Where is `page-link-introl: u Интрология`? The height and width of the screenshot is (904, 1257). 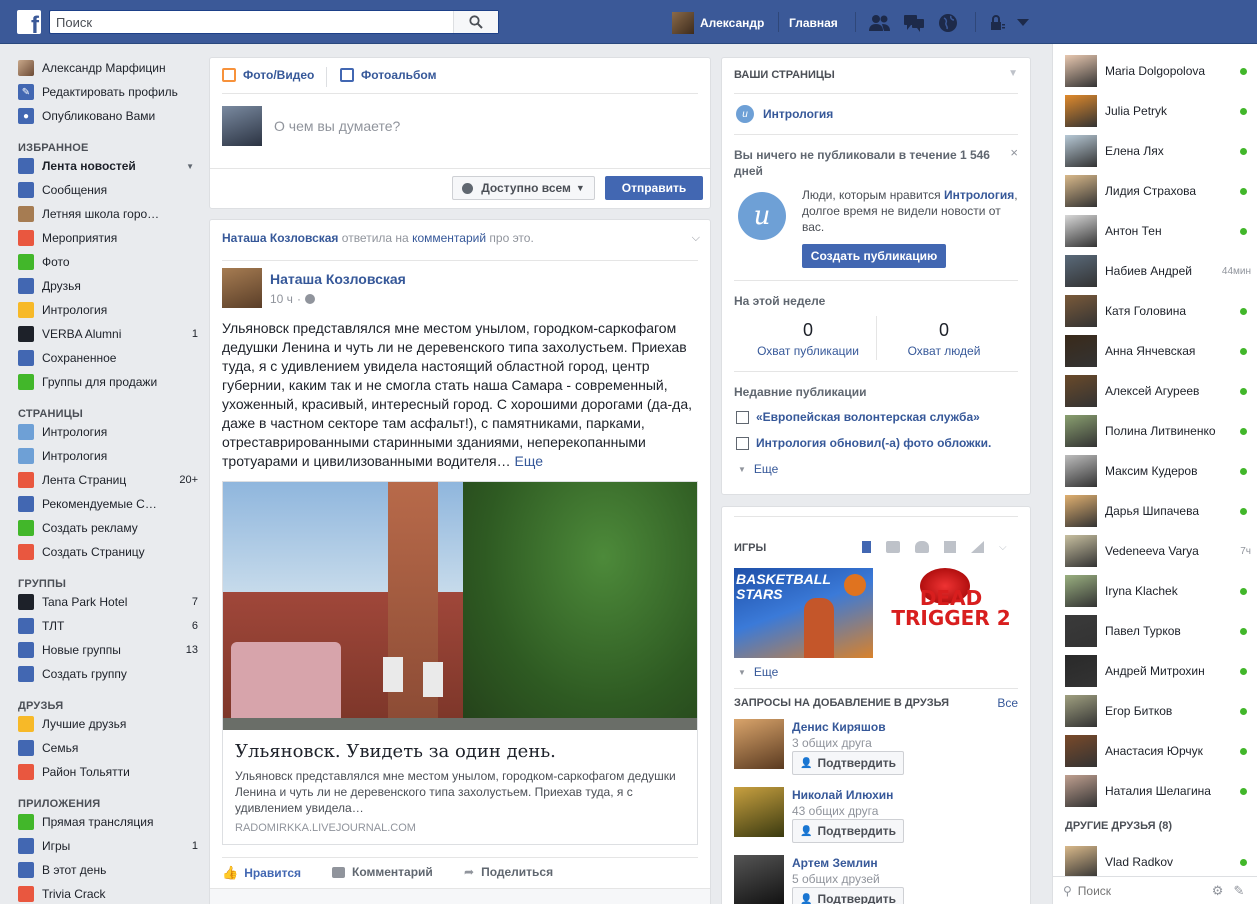 page-link-introl: u Интрология is located at coordinates (784, 114).